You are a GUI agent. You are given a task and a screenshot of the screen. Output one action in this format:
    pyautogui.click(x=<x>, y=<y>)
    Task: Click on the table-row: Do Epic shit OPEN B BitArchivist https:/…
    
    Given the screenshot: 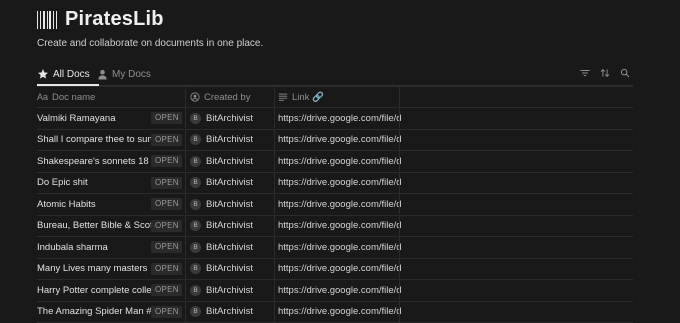 What is the action you would take?
    pyautogui.click(x=335, y=184)
    